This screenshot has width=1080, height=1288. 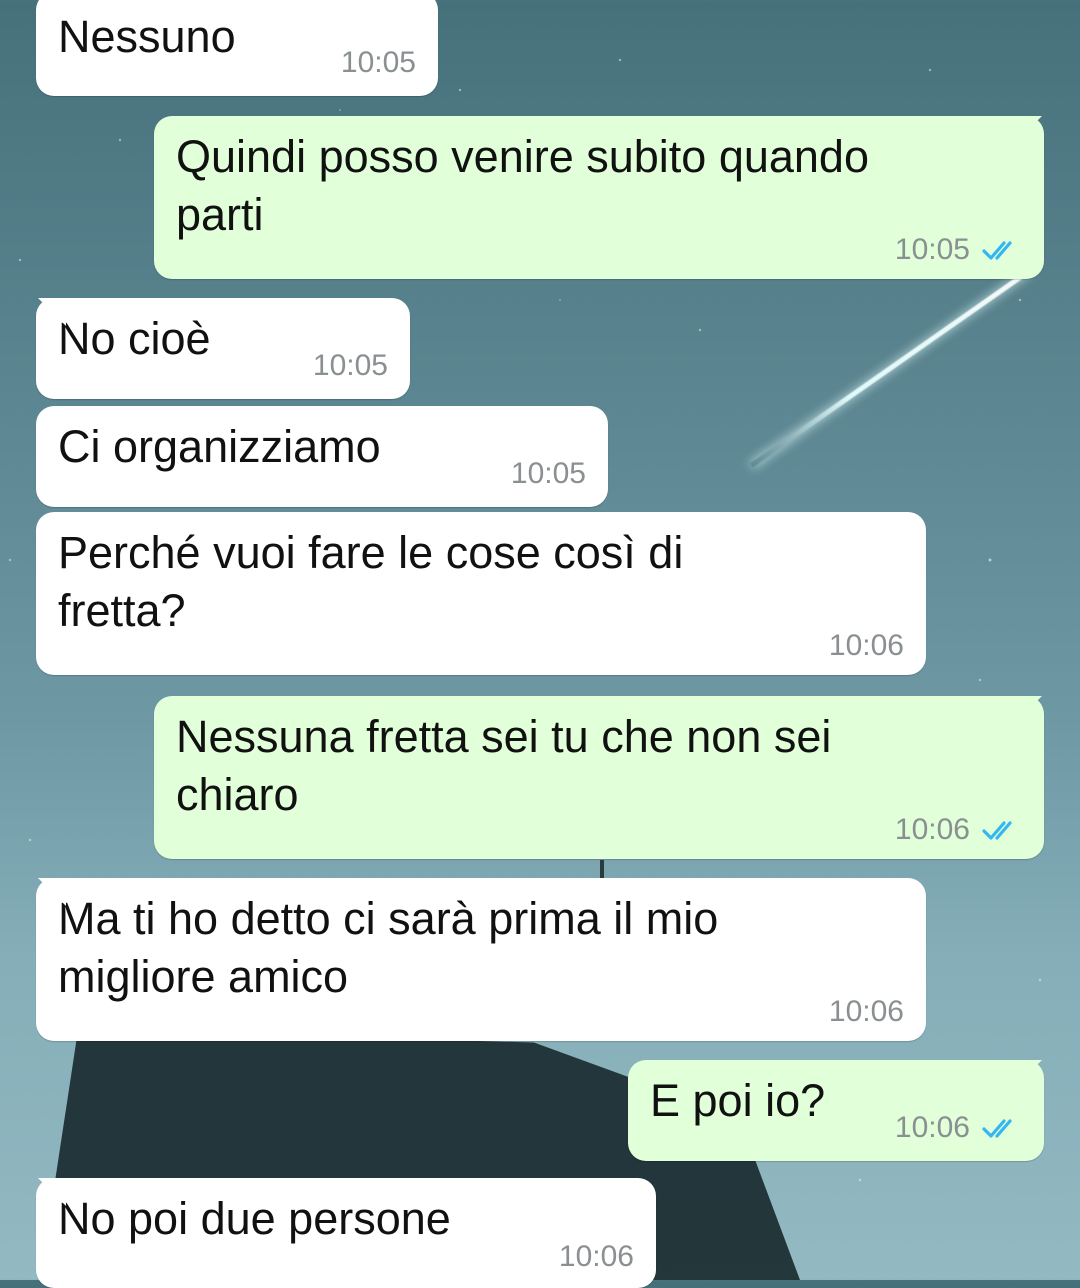 What do you see at coordinates (147, 36) in the screenshot?
I see `message-text: Nessuno` at bounding box center [147, 36].